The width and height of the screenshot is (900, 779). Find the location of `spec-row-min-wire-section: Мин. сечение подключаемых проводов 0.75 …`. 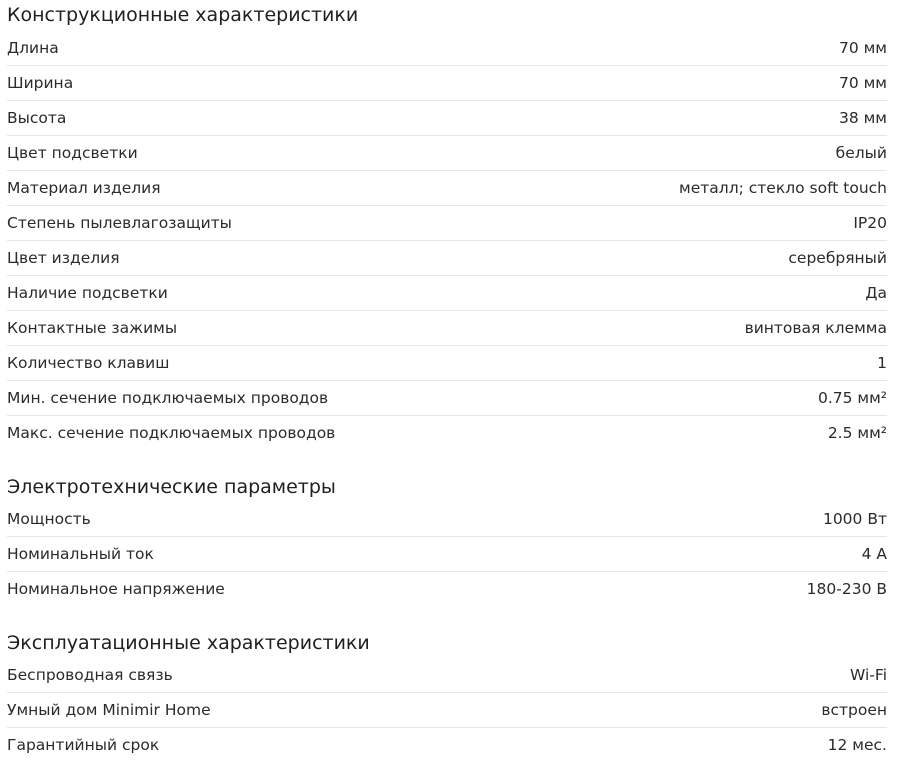

spec-row-min-wire-section: Мин. сечение подключаемых проводов 0.75 … is located at coordinates (447, 398).